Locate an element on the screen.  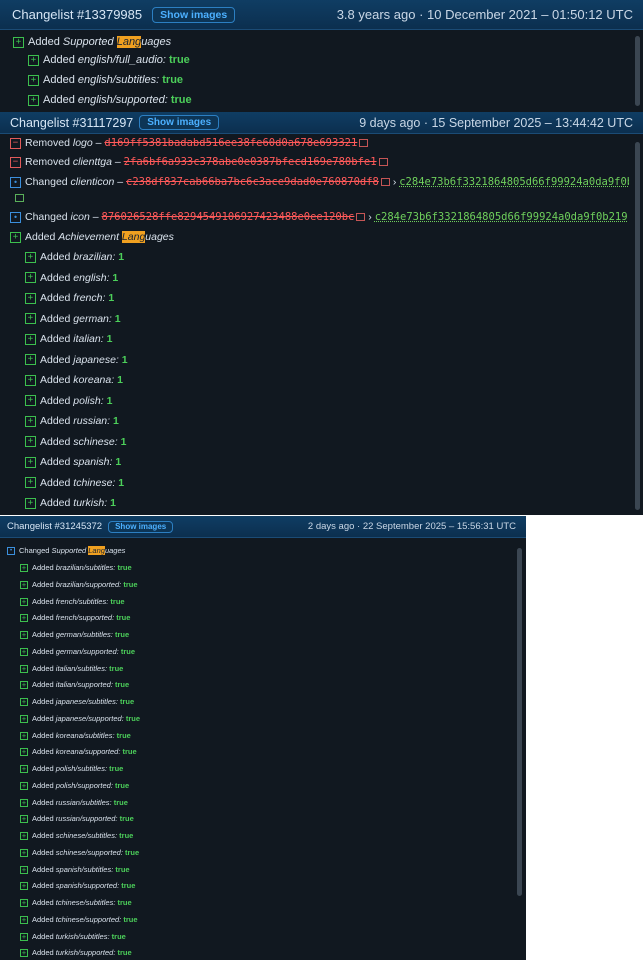
changed-label: Changed is located at coordinates (46, 182).